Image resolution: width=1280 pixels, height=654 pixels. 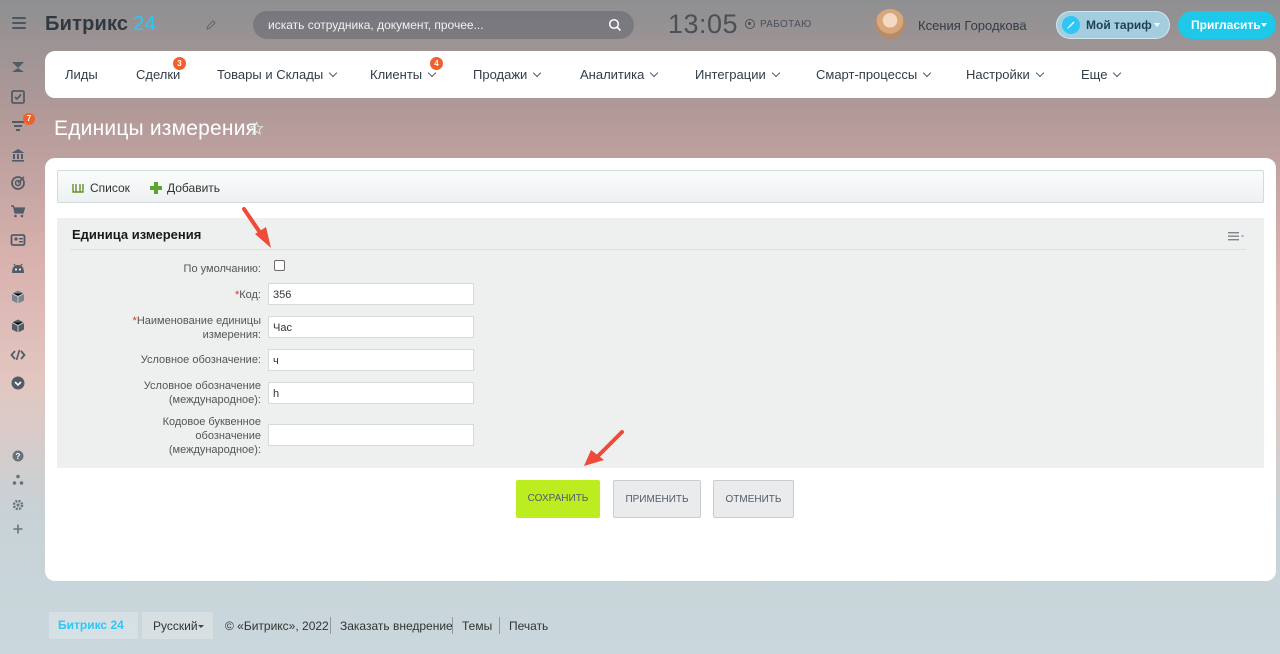 I want to click on plus-icon, so click(x=18, y=529).